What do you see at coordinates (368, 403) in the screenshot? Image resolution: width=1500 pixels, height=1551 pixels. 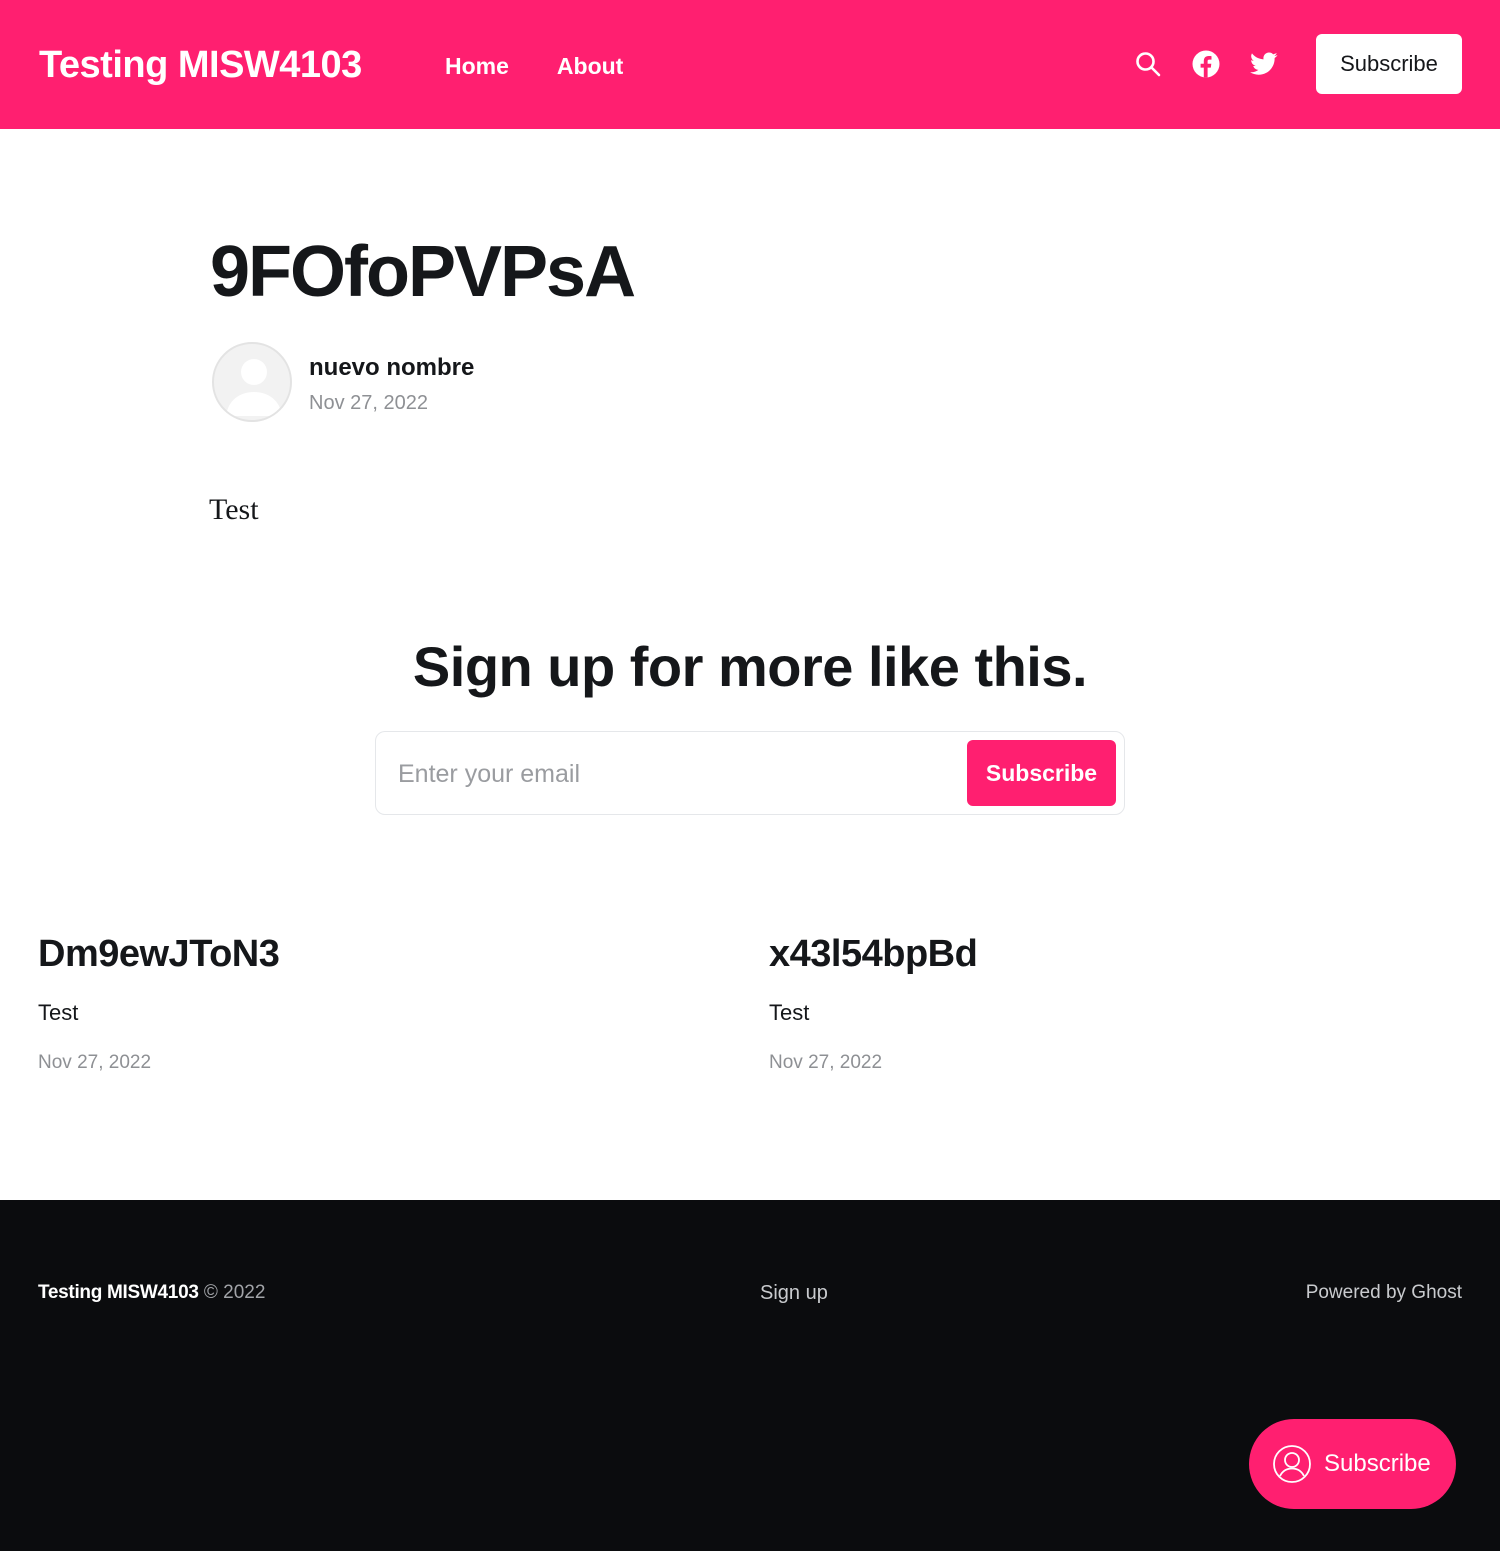 I see `post-date: Nov 27, 2022` at bounding box center [368, 403].